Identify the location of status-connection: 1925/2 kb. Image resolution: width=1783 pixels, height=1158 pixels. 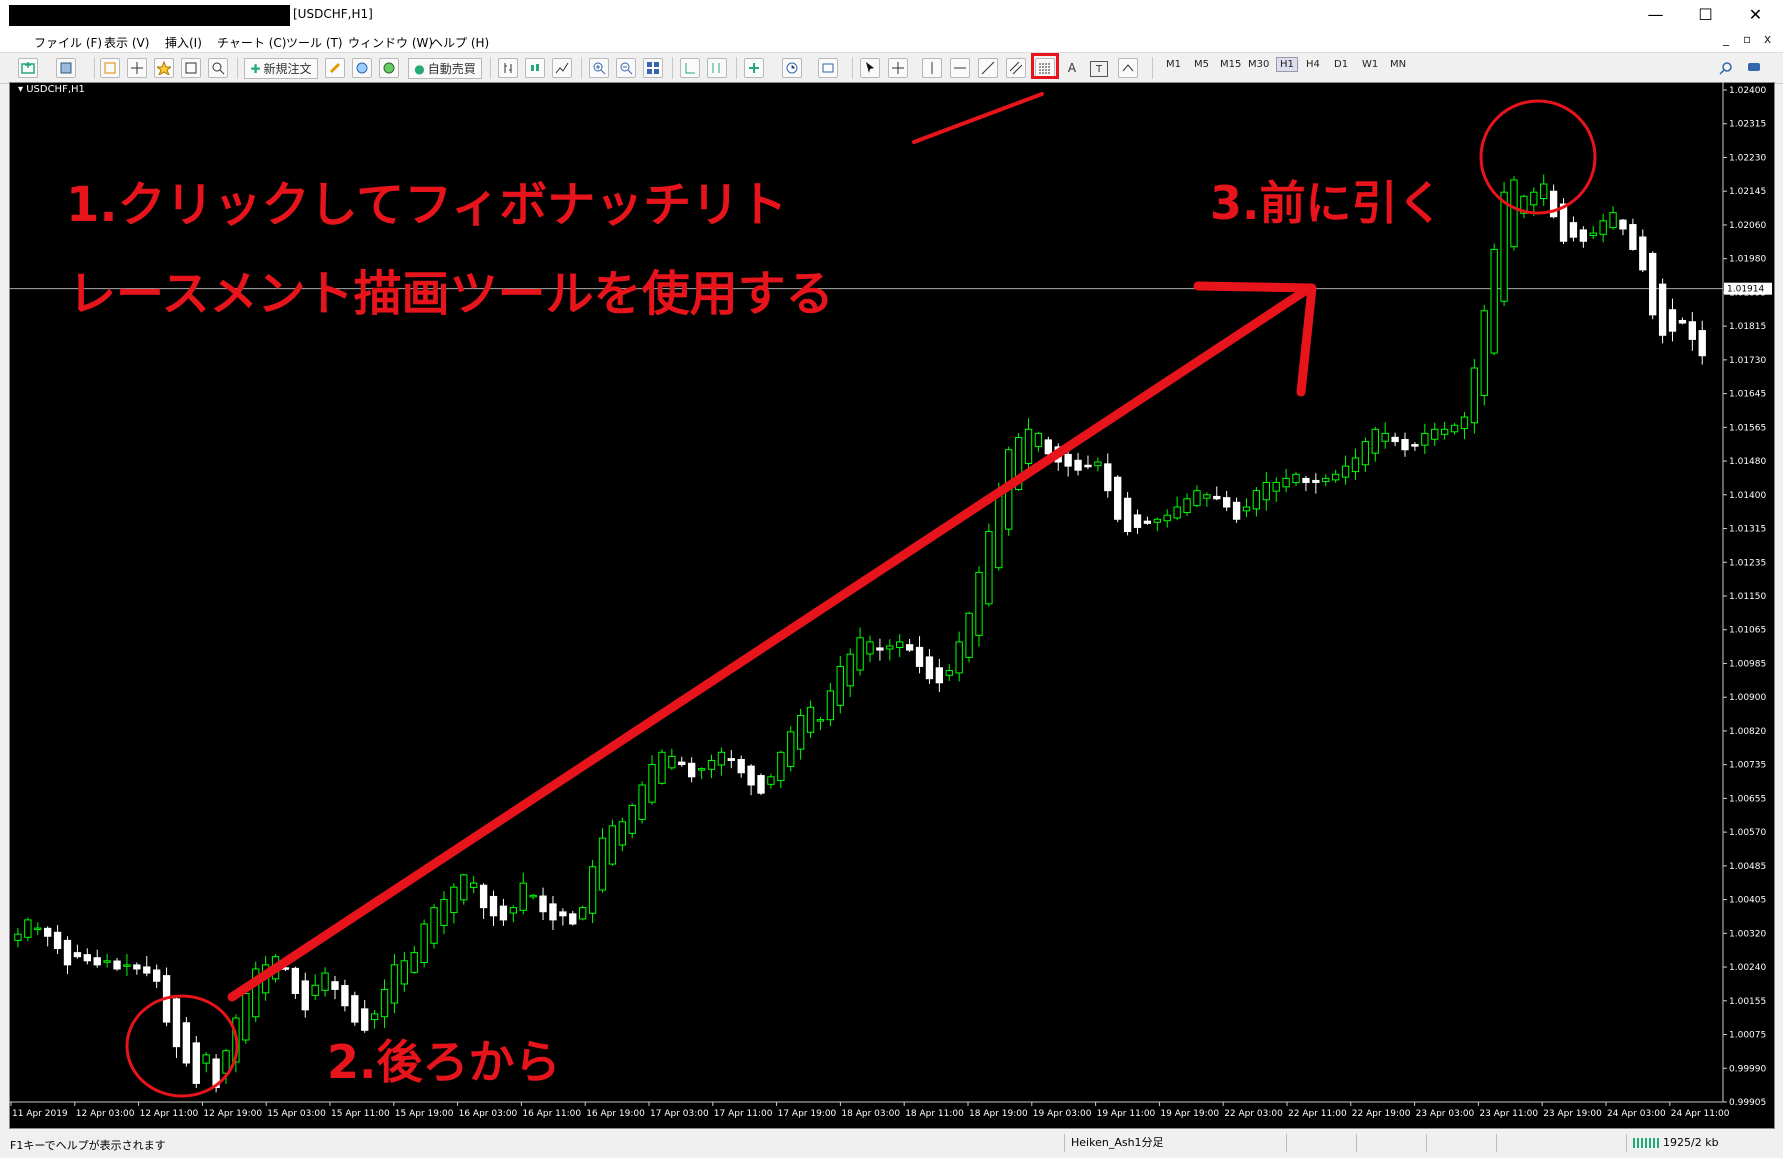
(1699, 1143).